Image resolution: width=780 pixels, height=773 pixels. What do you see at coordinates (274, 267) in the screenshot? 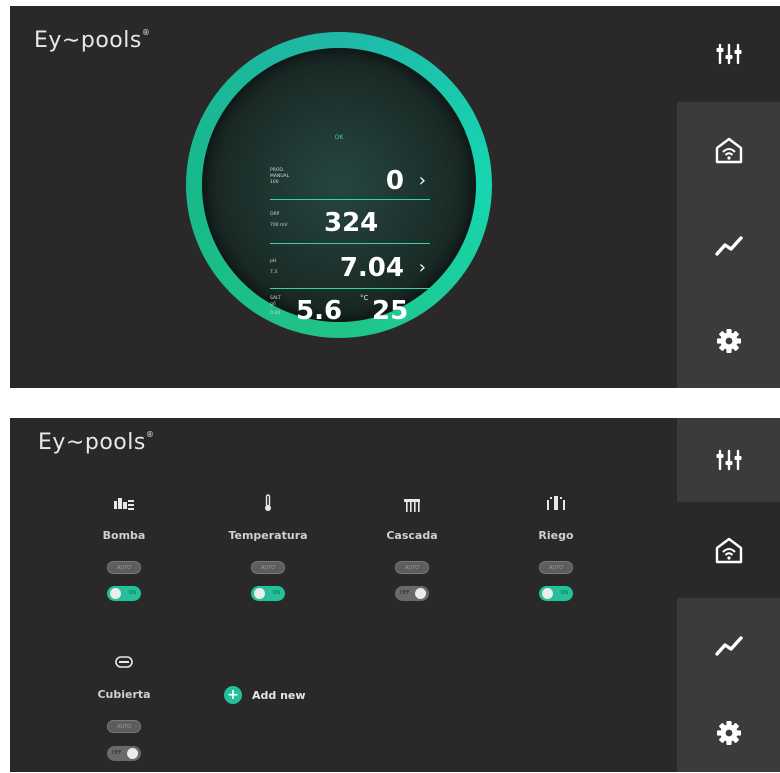
I see `ph-label: pH 7.3` at bounding box center [274, 267].